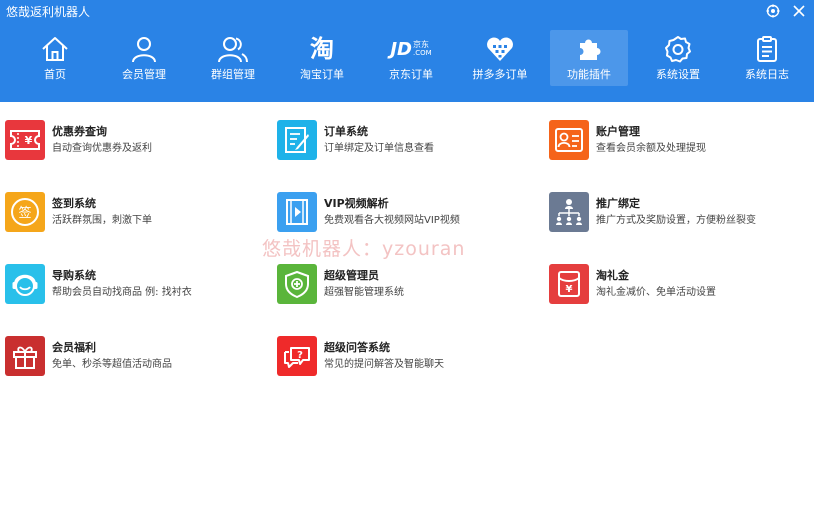 The width and height of the screenshot is (814, 517). Describe the element at coordinates (364, 249) in the screenshot. I see `watermark: 悠哉机器人：yzouran` at that location.